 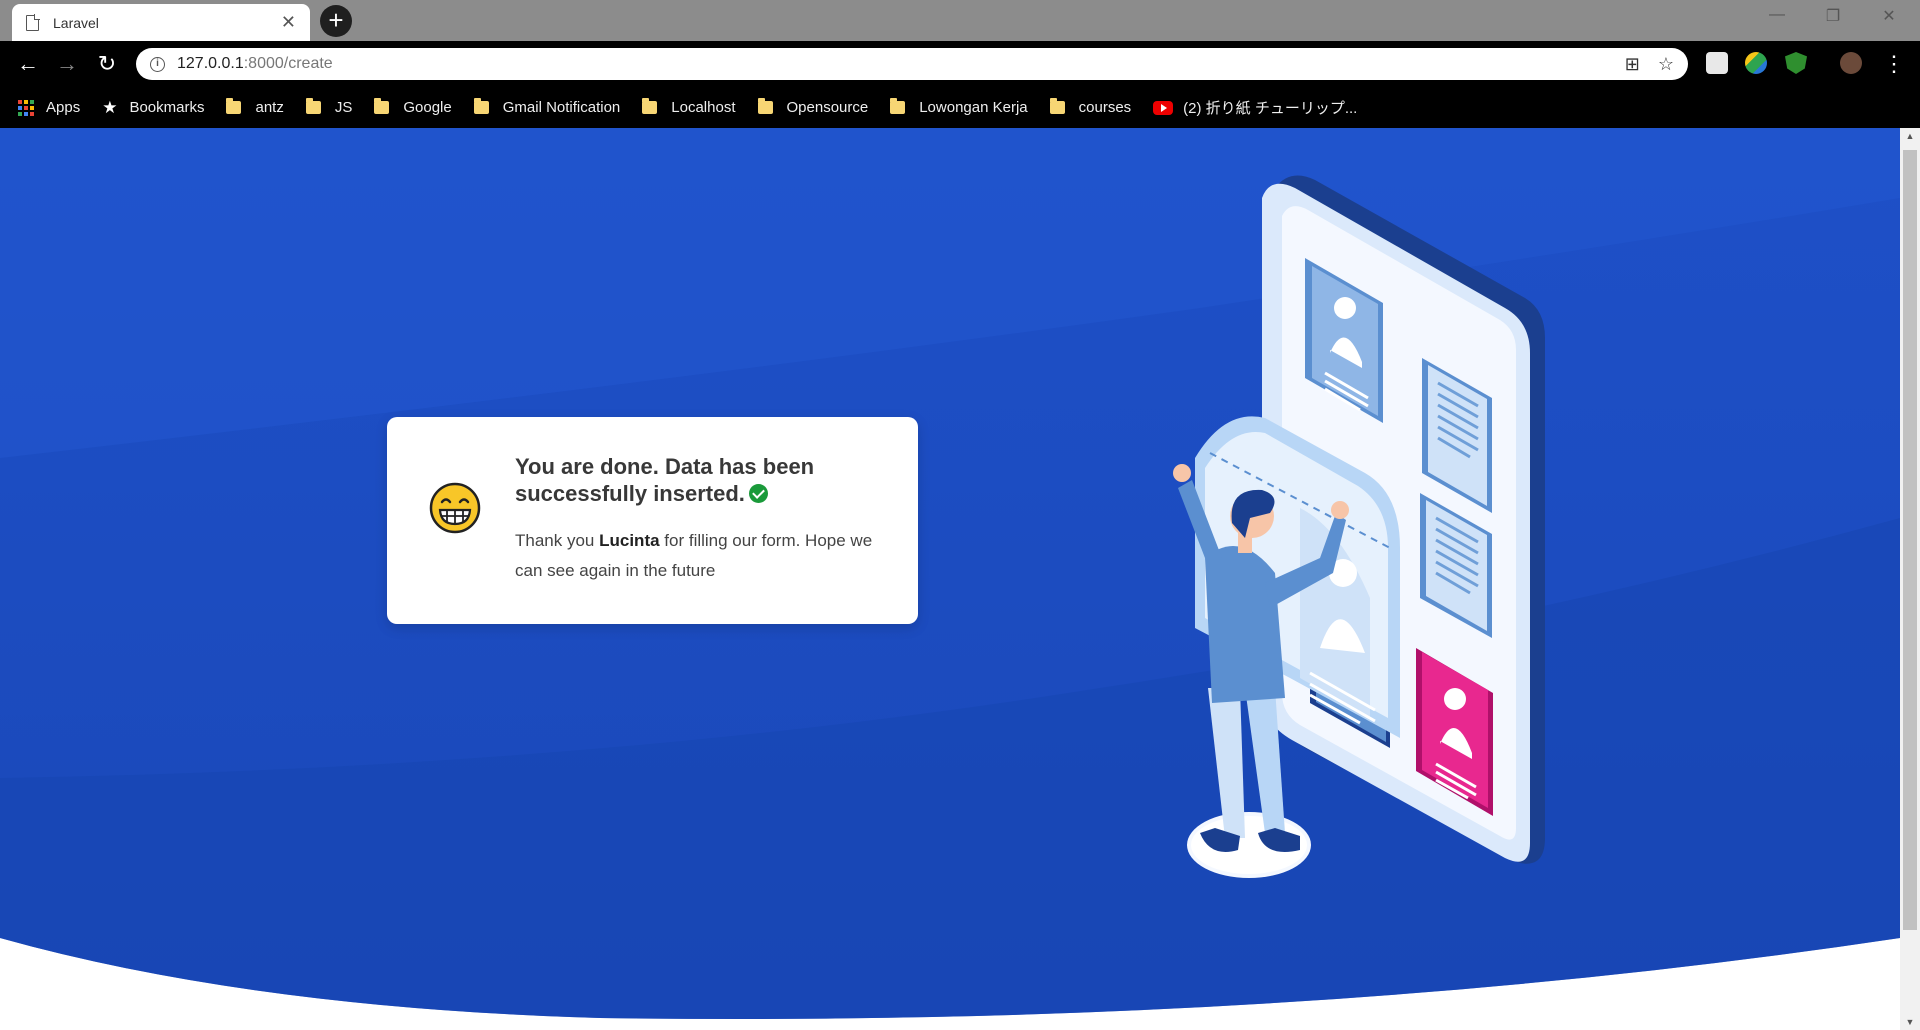 What do you see at coordinates (960, 20) in the screenshot?
I see `tab-strip: Laravel ✕ + — ❐ ✕` at bounding box center [960, 20].